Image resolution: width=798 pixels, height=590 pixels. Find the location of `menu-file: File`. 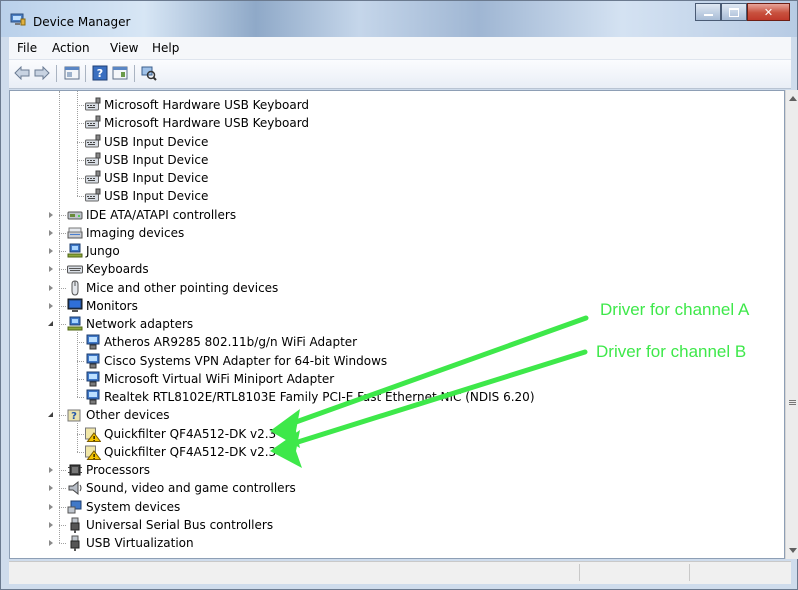

menu-file: File is located at coordinates (27, 48).